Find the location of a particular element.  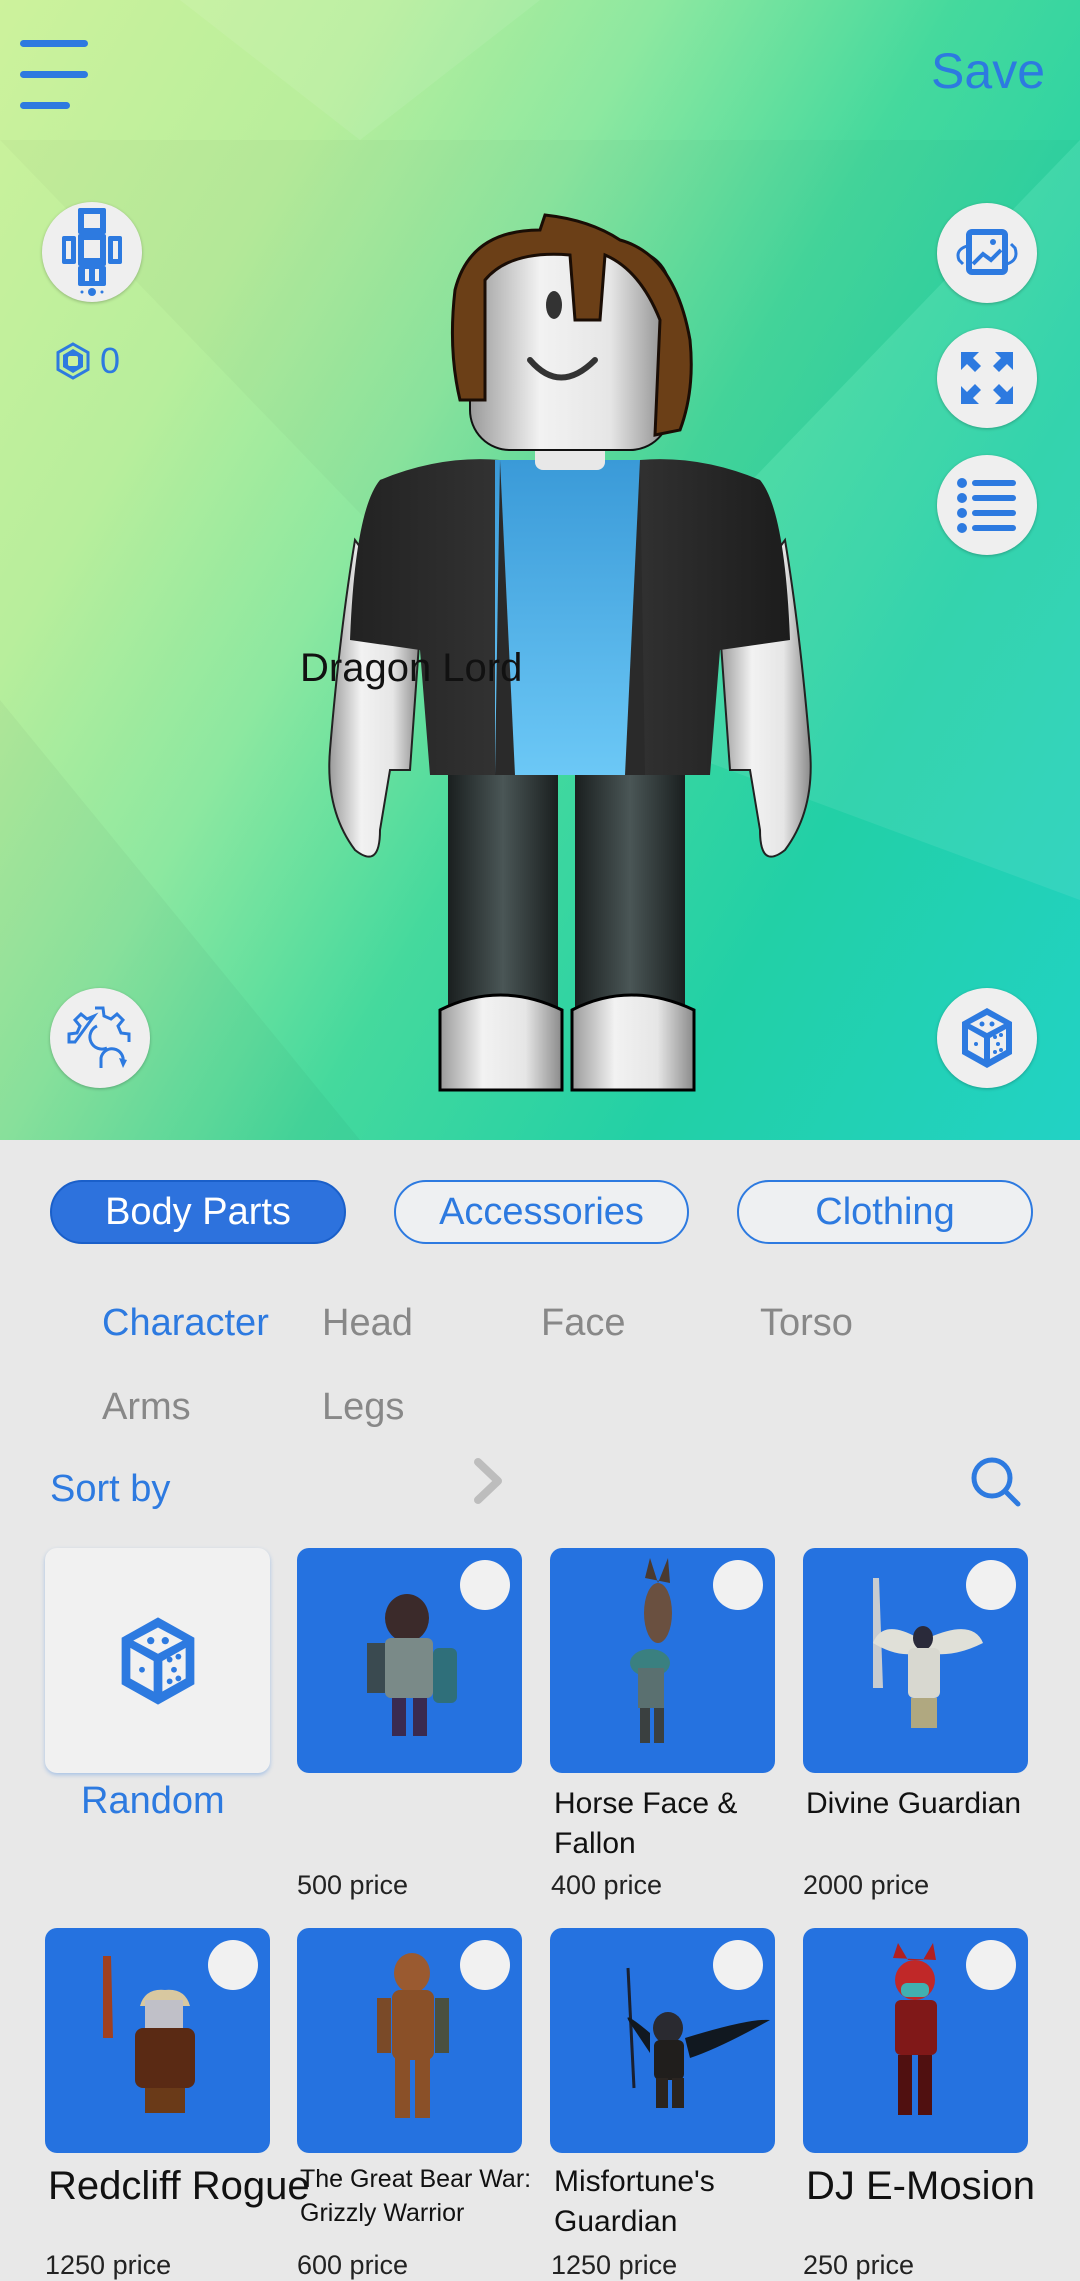

fullscreen-icon is located at coordinates (987, 378).